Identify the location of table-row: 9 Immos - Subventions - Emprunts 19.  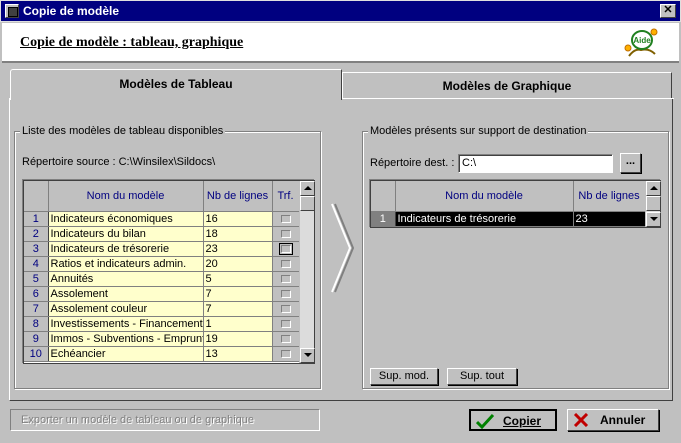
(162, 339).